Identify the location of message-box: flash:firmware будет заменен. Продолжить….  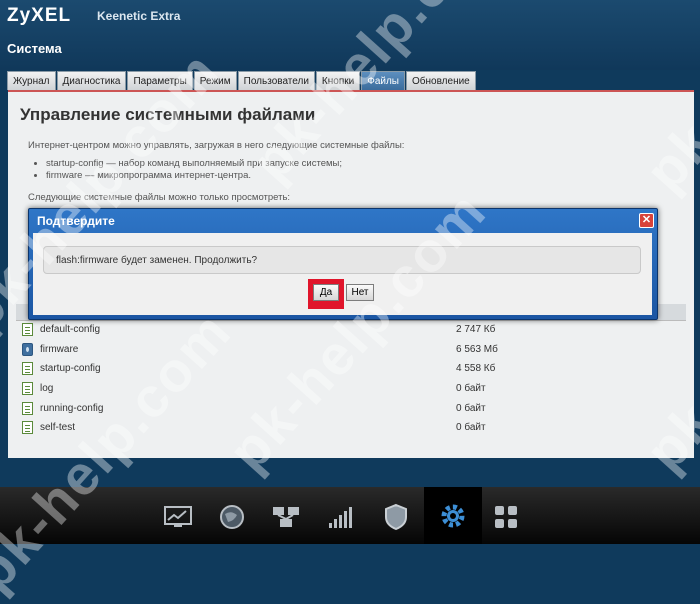
(342, 260).